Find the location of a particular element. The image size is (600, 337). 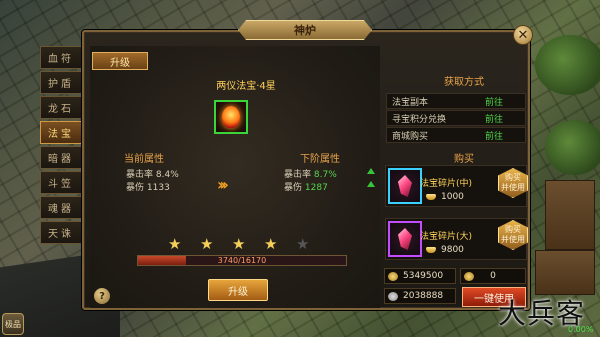

fragment-large-slot is located at coordinates (405, 239).